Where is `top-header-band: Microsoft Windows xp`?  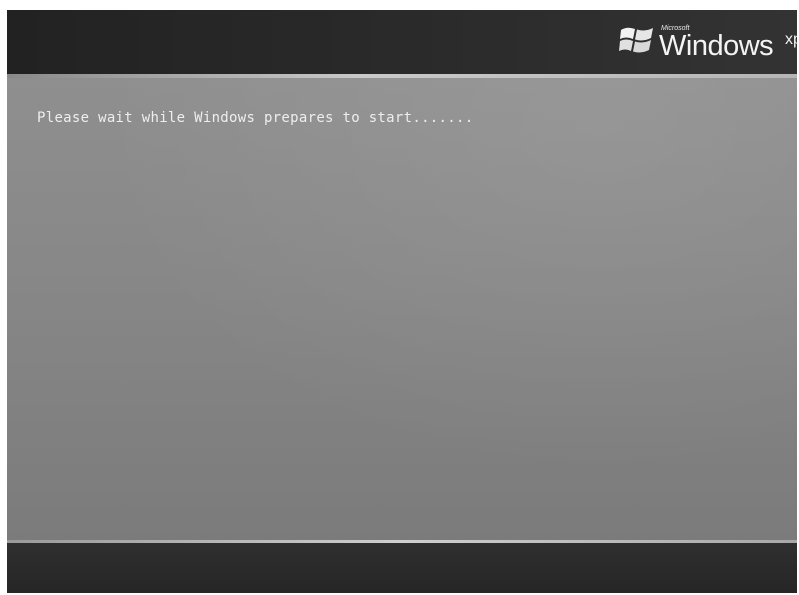 top-header-band: Microsoft Windows xp is located at coordinates (402, 42).